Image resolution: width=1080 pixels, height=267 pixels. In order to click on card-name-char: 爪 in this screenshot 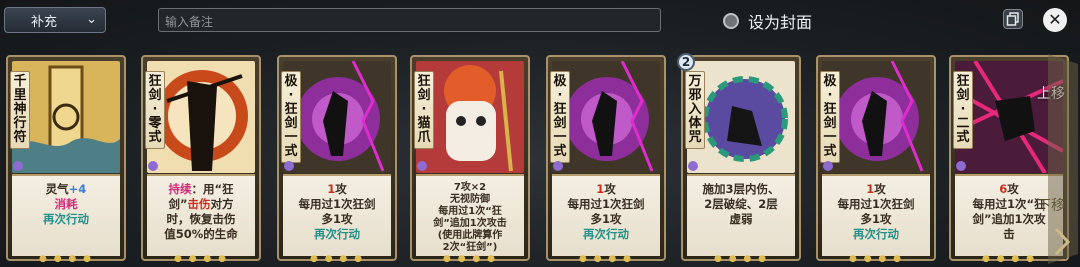, I will do `click(424, 137)`.